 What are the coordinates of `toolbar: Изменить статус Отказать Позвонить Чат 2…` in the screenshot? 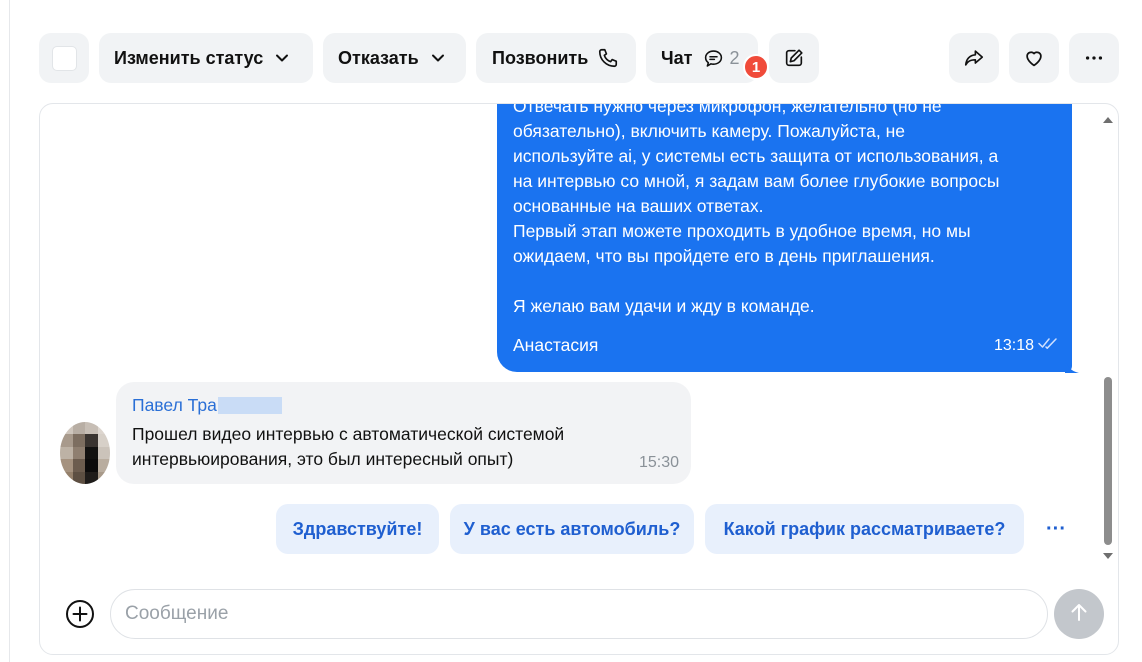 It's located at (571, 58).